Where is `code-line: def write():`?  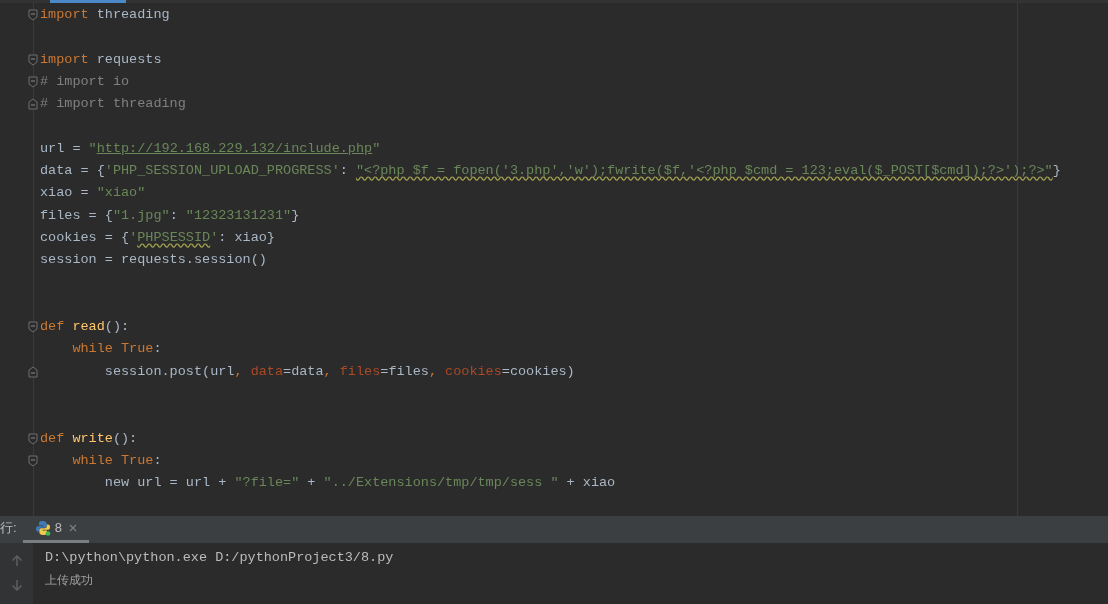 code-line: def write(): is located at coordinates (89, 438).